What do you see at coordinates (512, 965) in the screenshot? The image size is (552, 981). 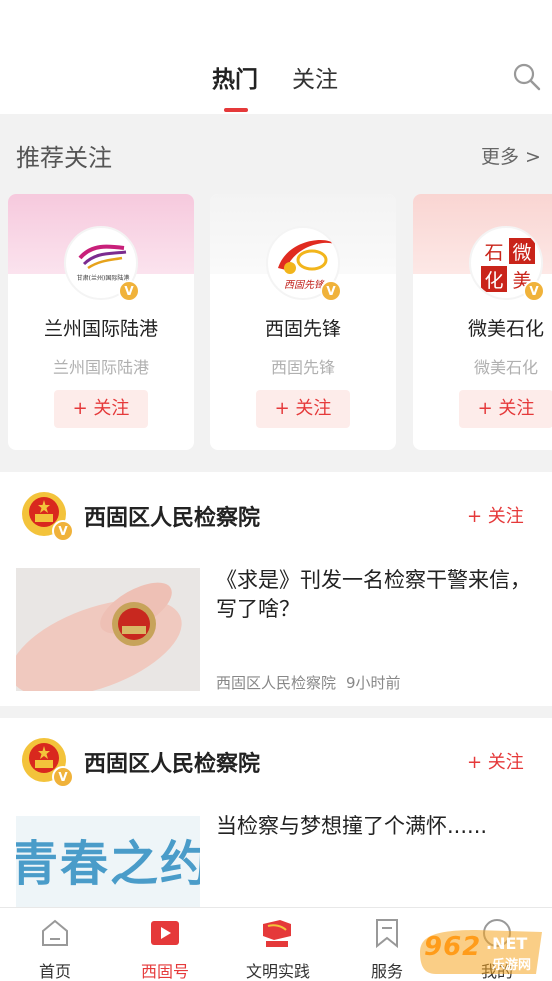 I see `watermark-site-name: 乐游网` at bounding box center [512, 965].